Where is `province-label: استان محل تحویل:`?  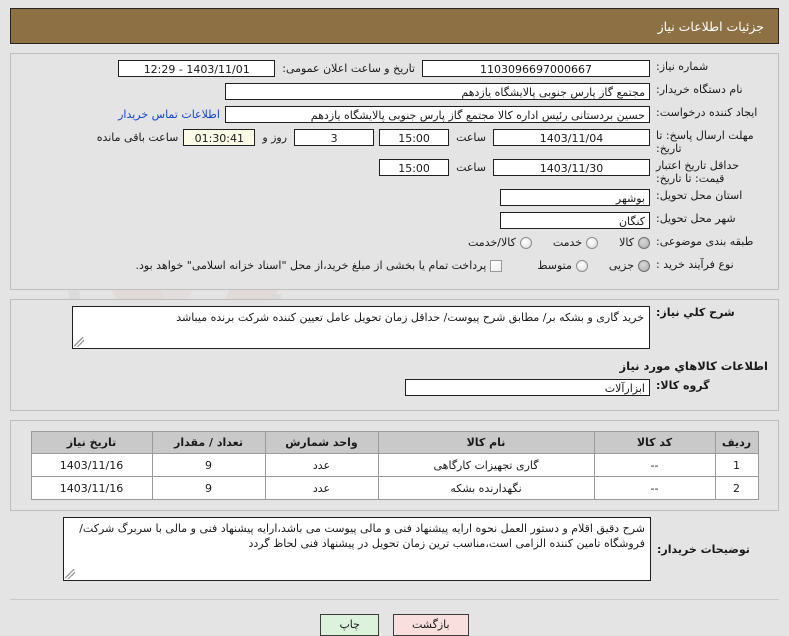 province-label: استان محل تحویل: is located at coordinates (699, 195).